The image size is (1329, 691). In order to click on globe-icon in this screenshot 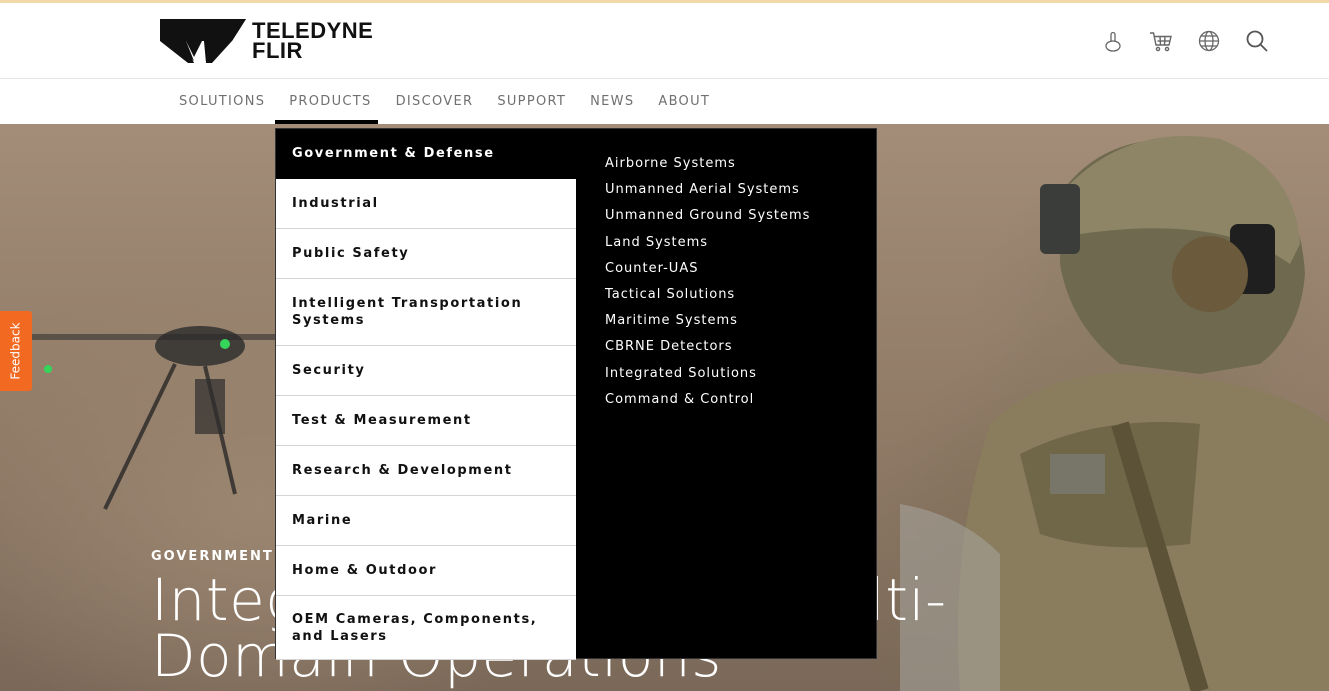, I will do `click(1209, 41)`.